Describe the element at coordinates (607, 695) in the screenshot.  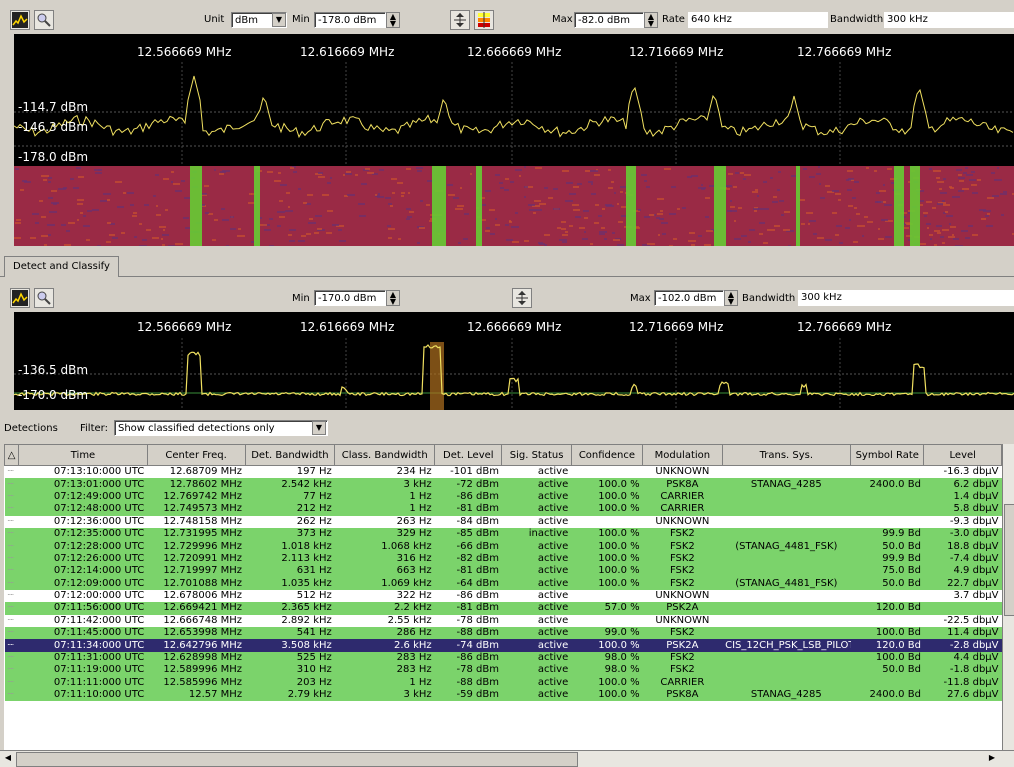
I see `table-cell: 100.0 %` at that location.